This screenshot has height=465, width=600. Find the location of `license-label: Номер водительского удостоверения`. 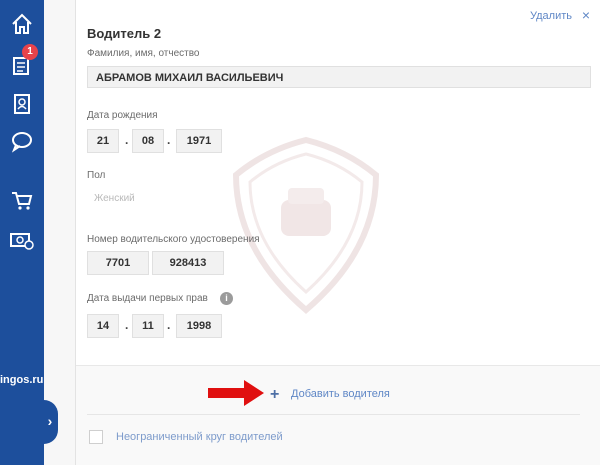

license-label: Номер водительского удостоверения is located at coordinates (173, 239).